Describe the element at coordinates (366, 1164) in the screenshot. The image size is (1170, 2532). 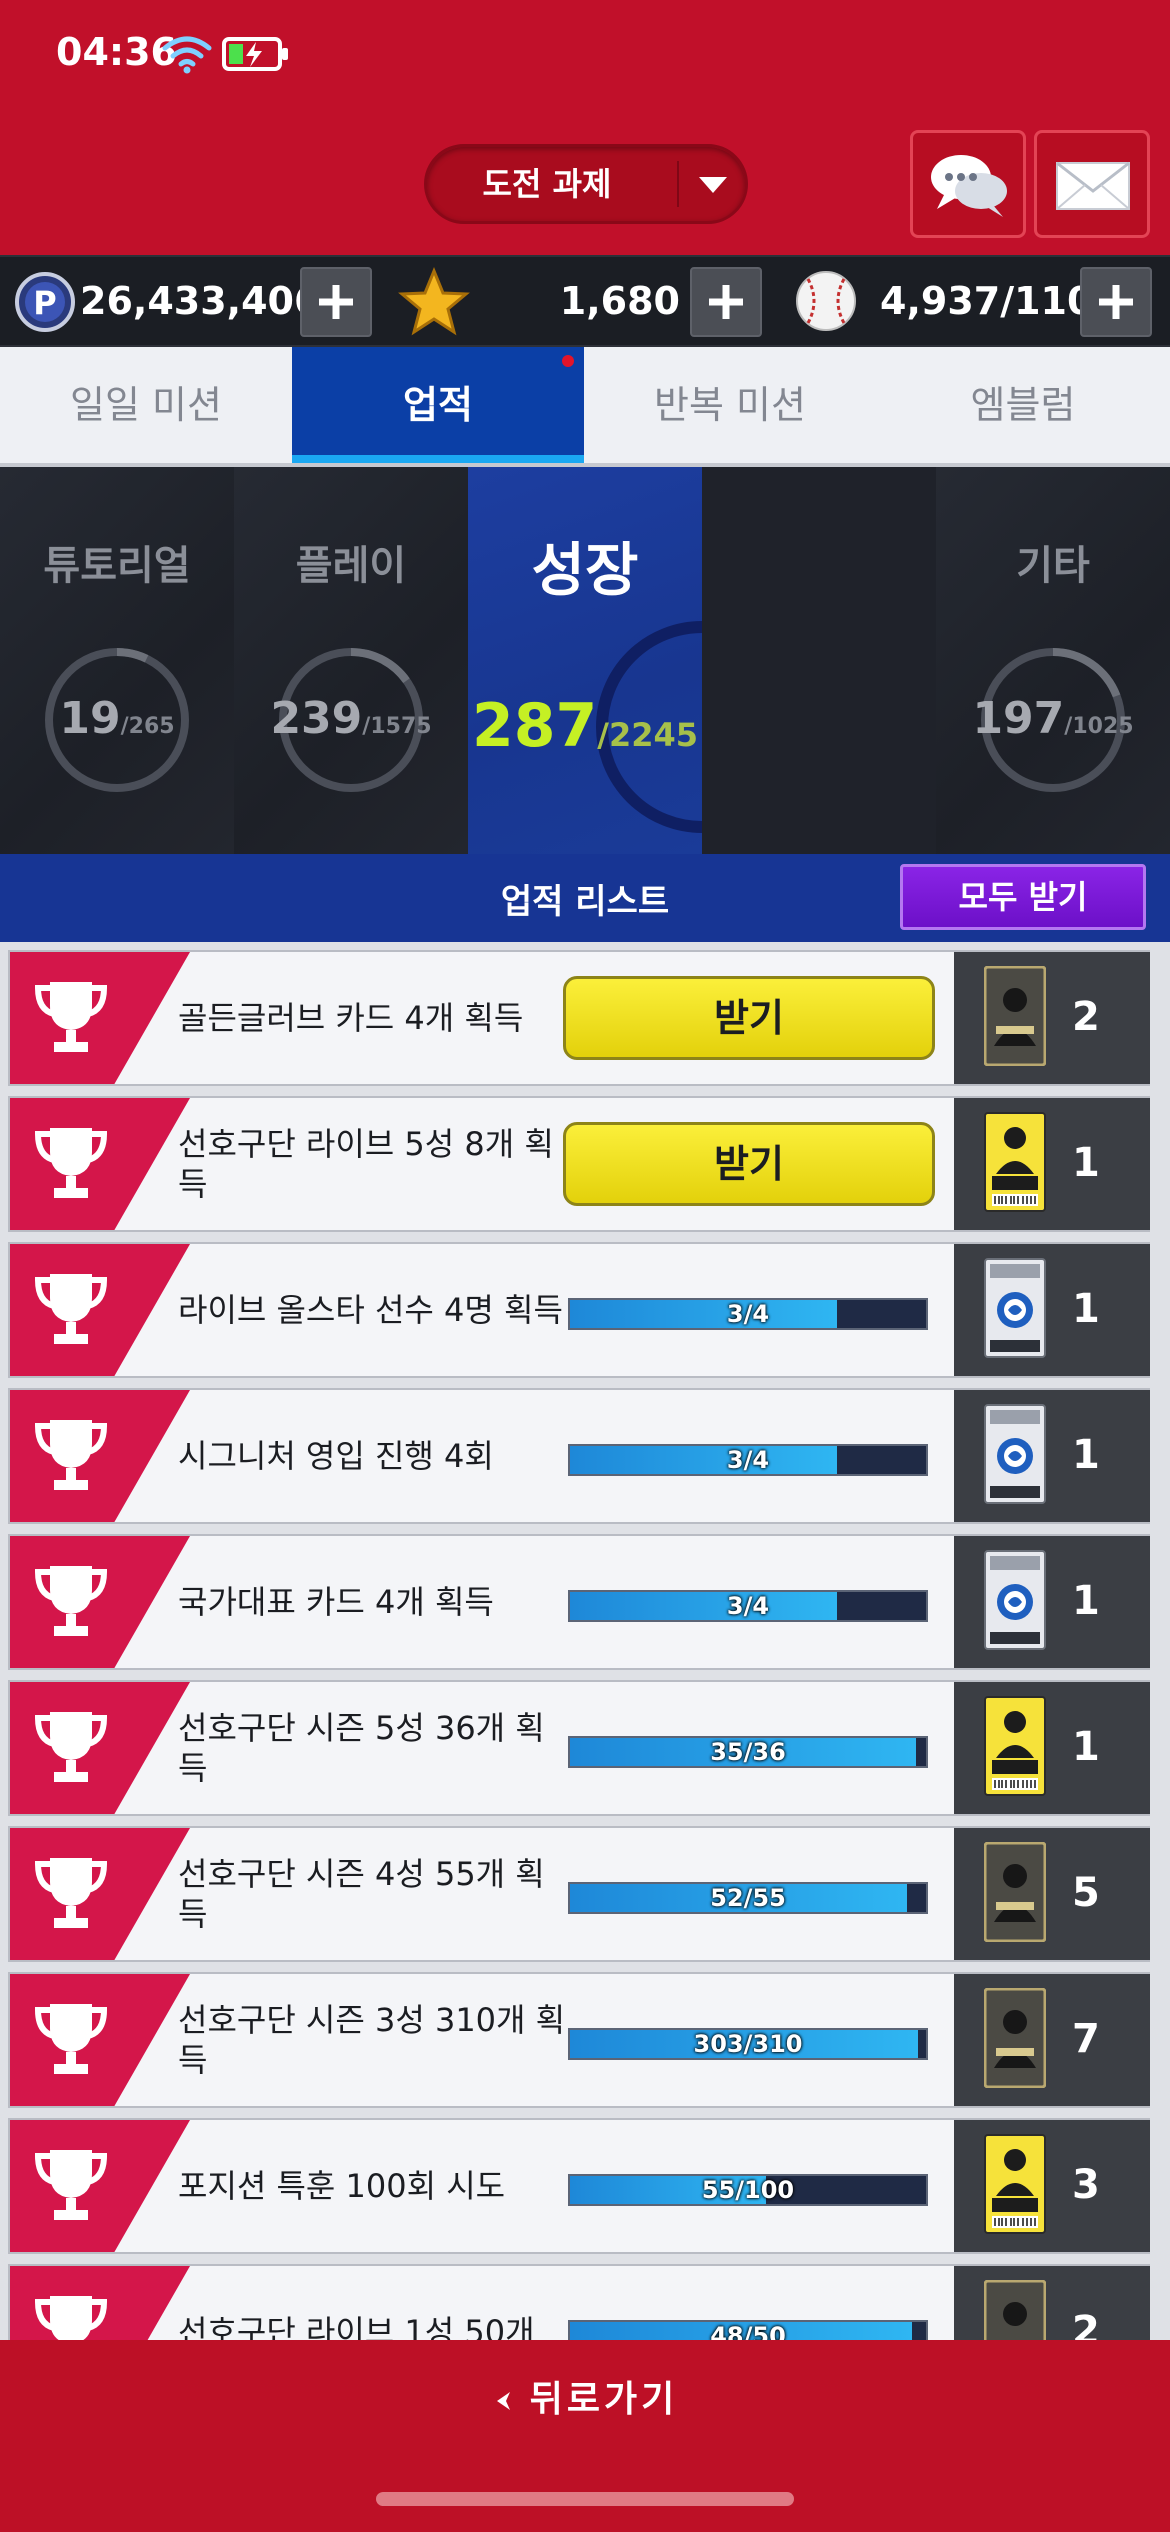
I see `achievement-title: 선호구단 라이브 5성 8개 획득` at that location.